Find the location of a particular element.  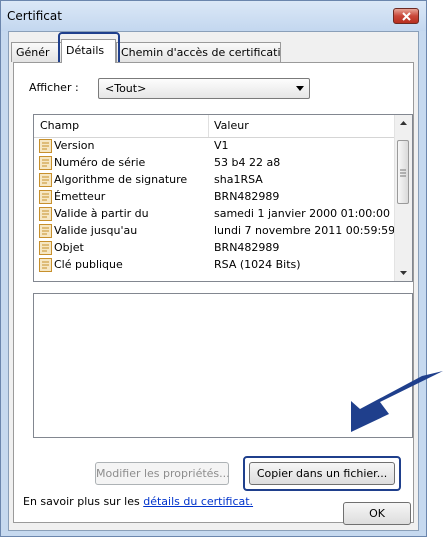

pointer-arrow-icon is located at coordinates (397, 401).